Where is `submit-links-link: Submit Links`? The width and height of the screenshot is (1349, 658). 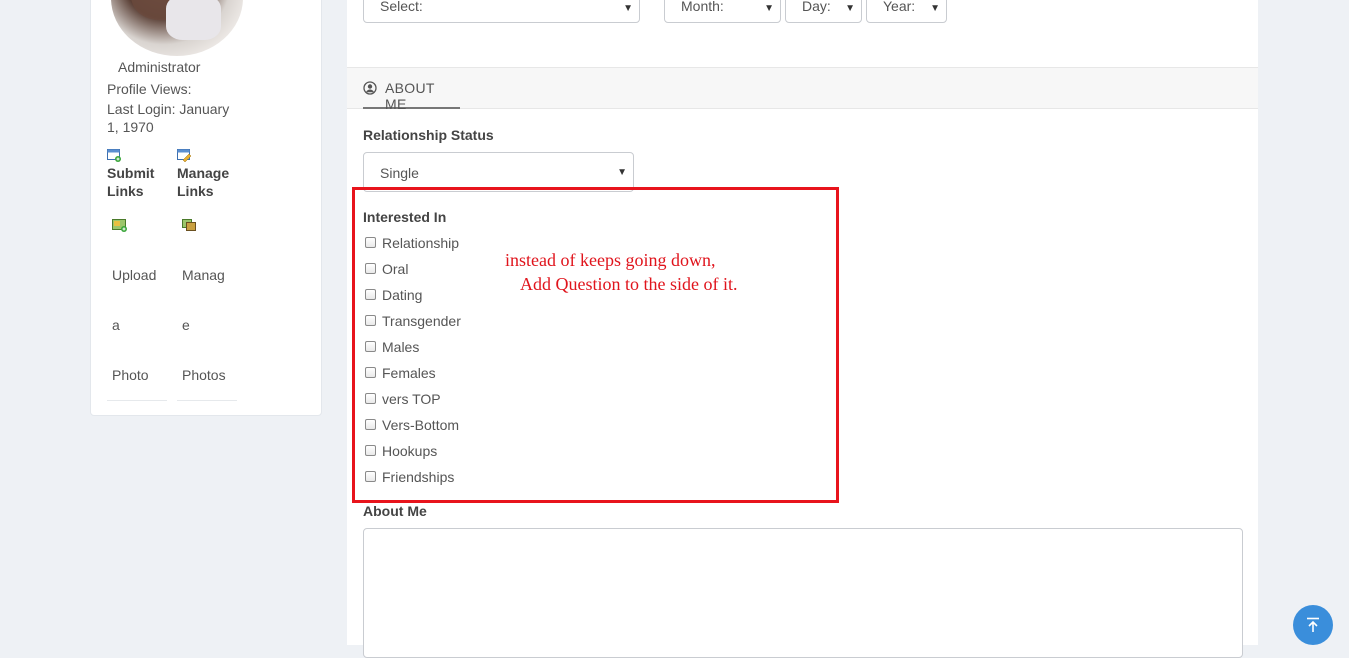 submit-links-link: Submit Links is located at coordinates (130, 182).